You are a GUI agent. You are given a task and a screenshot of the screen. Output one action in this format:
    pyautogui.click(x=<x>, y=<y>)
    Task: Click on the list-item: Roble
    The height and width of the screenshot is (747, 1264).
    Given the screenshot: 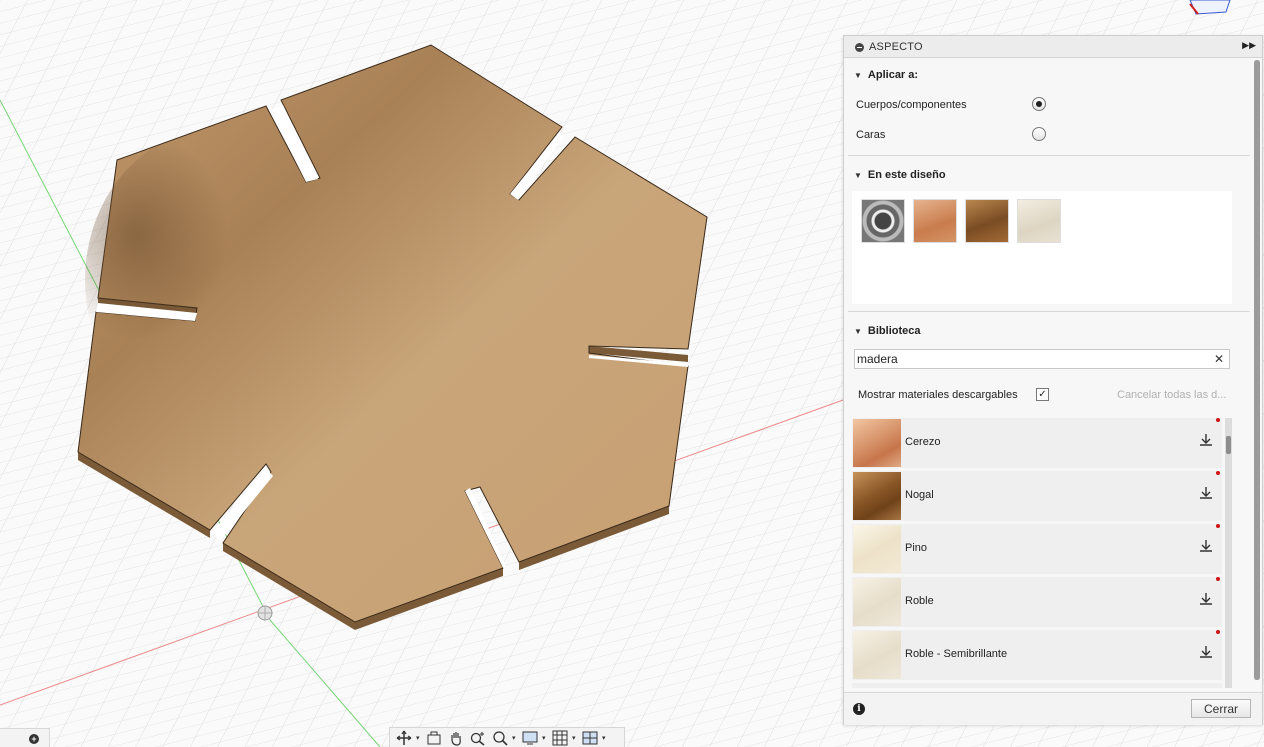 What is the action you would take?
    pyautogui.click(x=1037, y=602)
    